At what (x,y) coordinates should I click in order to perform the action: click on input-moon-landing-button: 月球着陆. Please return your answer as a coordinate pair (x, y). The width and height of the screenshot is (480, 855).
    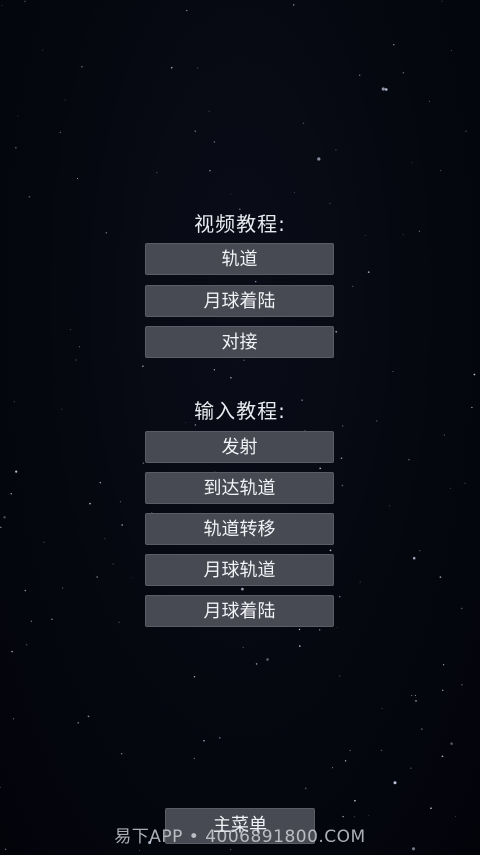
    Looking at the image, I should click on (239, 611).